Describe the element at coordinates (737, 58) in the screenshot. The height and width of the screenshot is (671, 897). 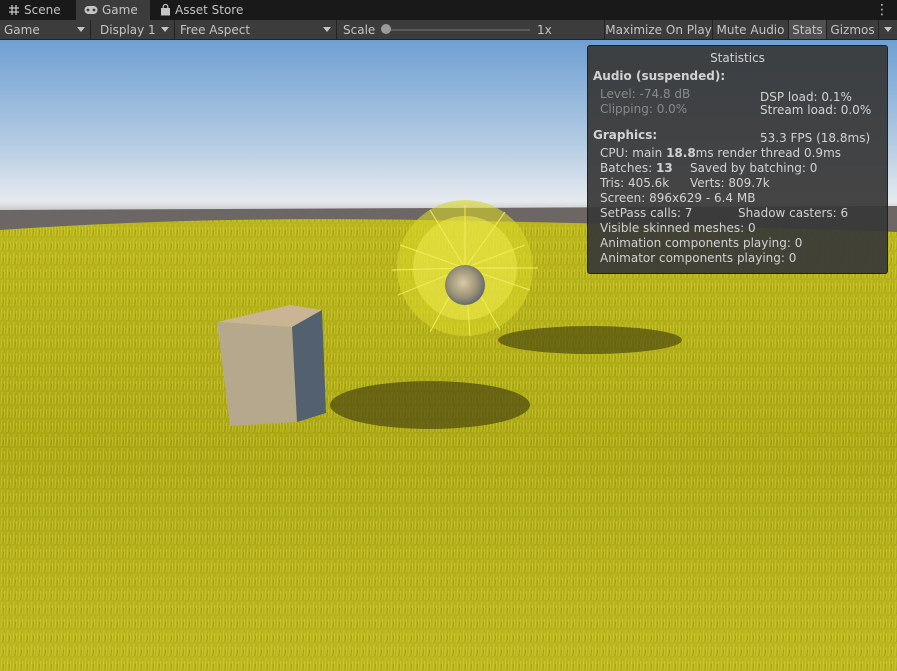
I see `stats-title: Statistics` at that location.